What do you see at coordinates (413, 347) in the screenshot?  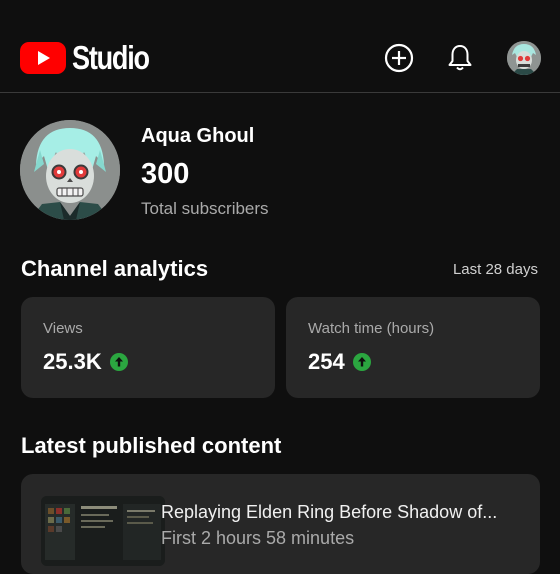 I see `watch-time-card: Watch time (hours) 254` at bounding box center [413, 347].